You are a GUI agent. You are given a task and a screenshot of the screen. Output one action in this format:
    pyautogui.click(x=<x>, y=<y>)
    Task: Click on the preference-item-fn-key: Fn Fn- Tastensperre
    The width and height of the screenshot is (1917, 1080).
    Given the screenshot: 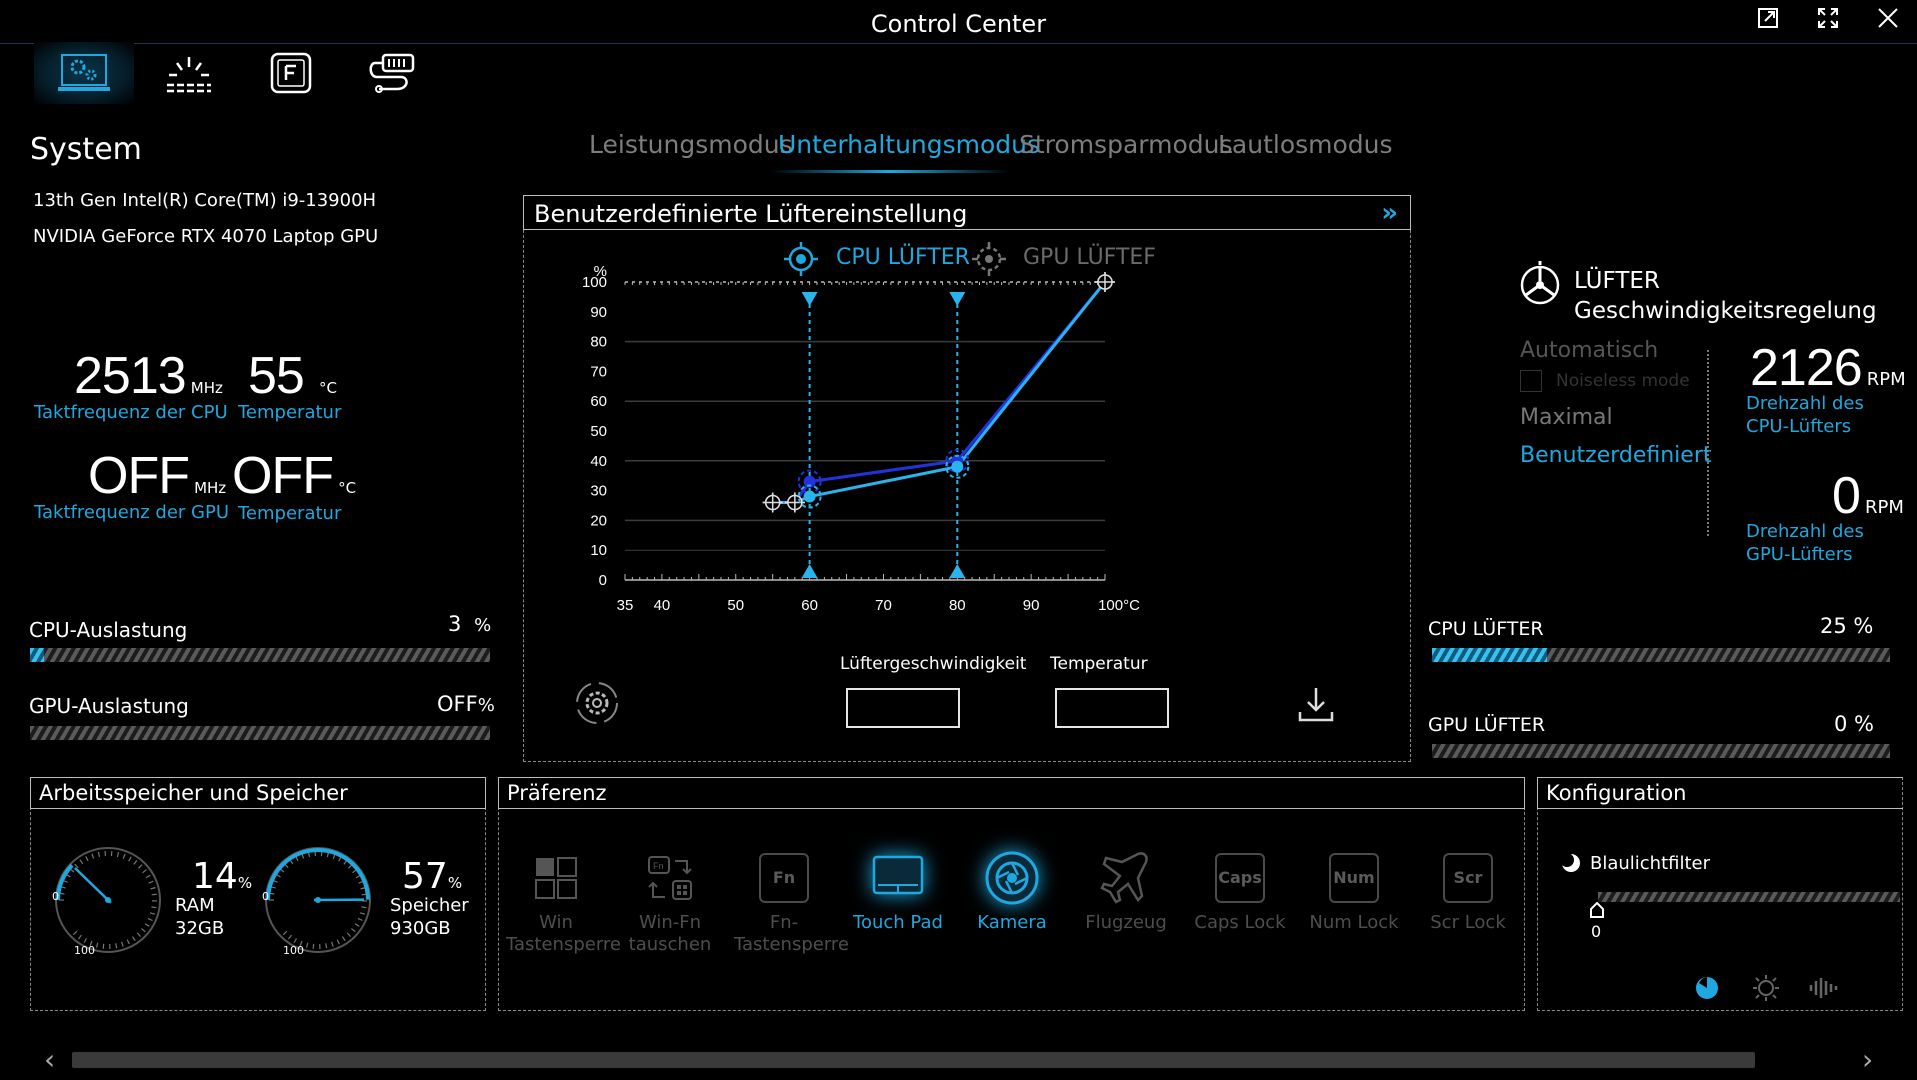 What is the action you would take?
    pyautogui.click(x=791, y=902)
    